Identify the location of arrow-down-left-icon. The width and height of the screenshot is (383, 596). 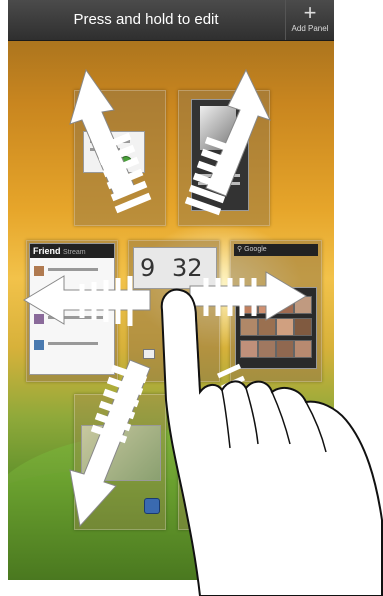
(110, 443).